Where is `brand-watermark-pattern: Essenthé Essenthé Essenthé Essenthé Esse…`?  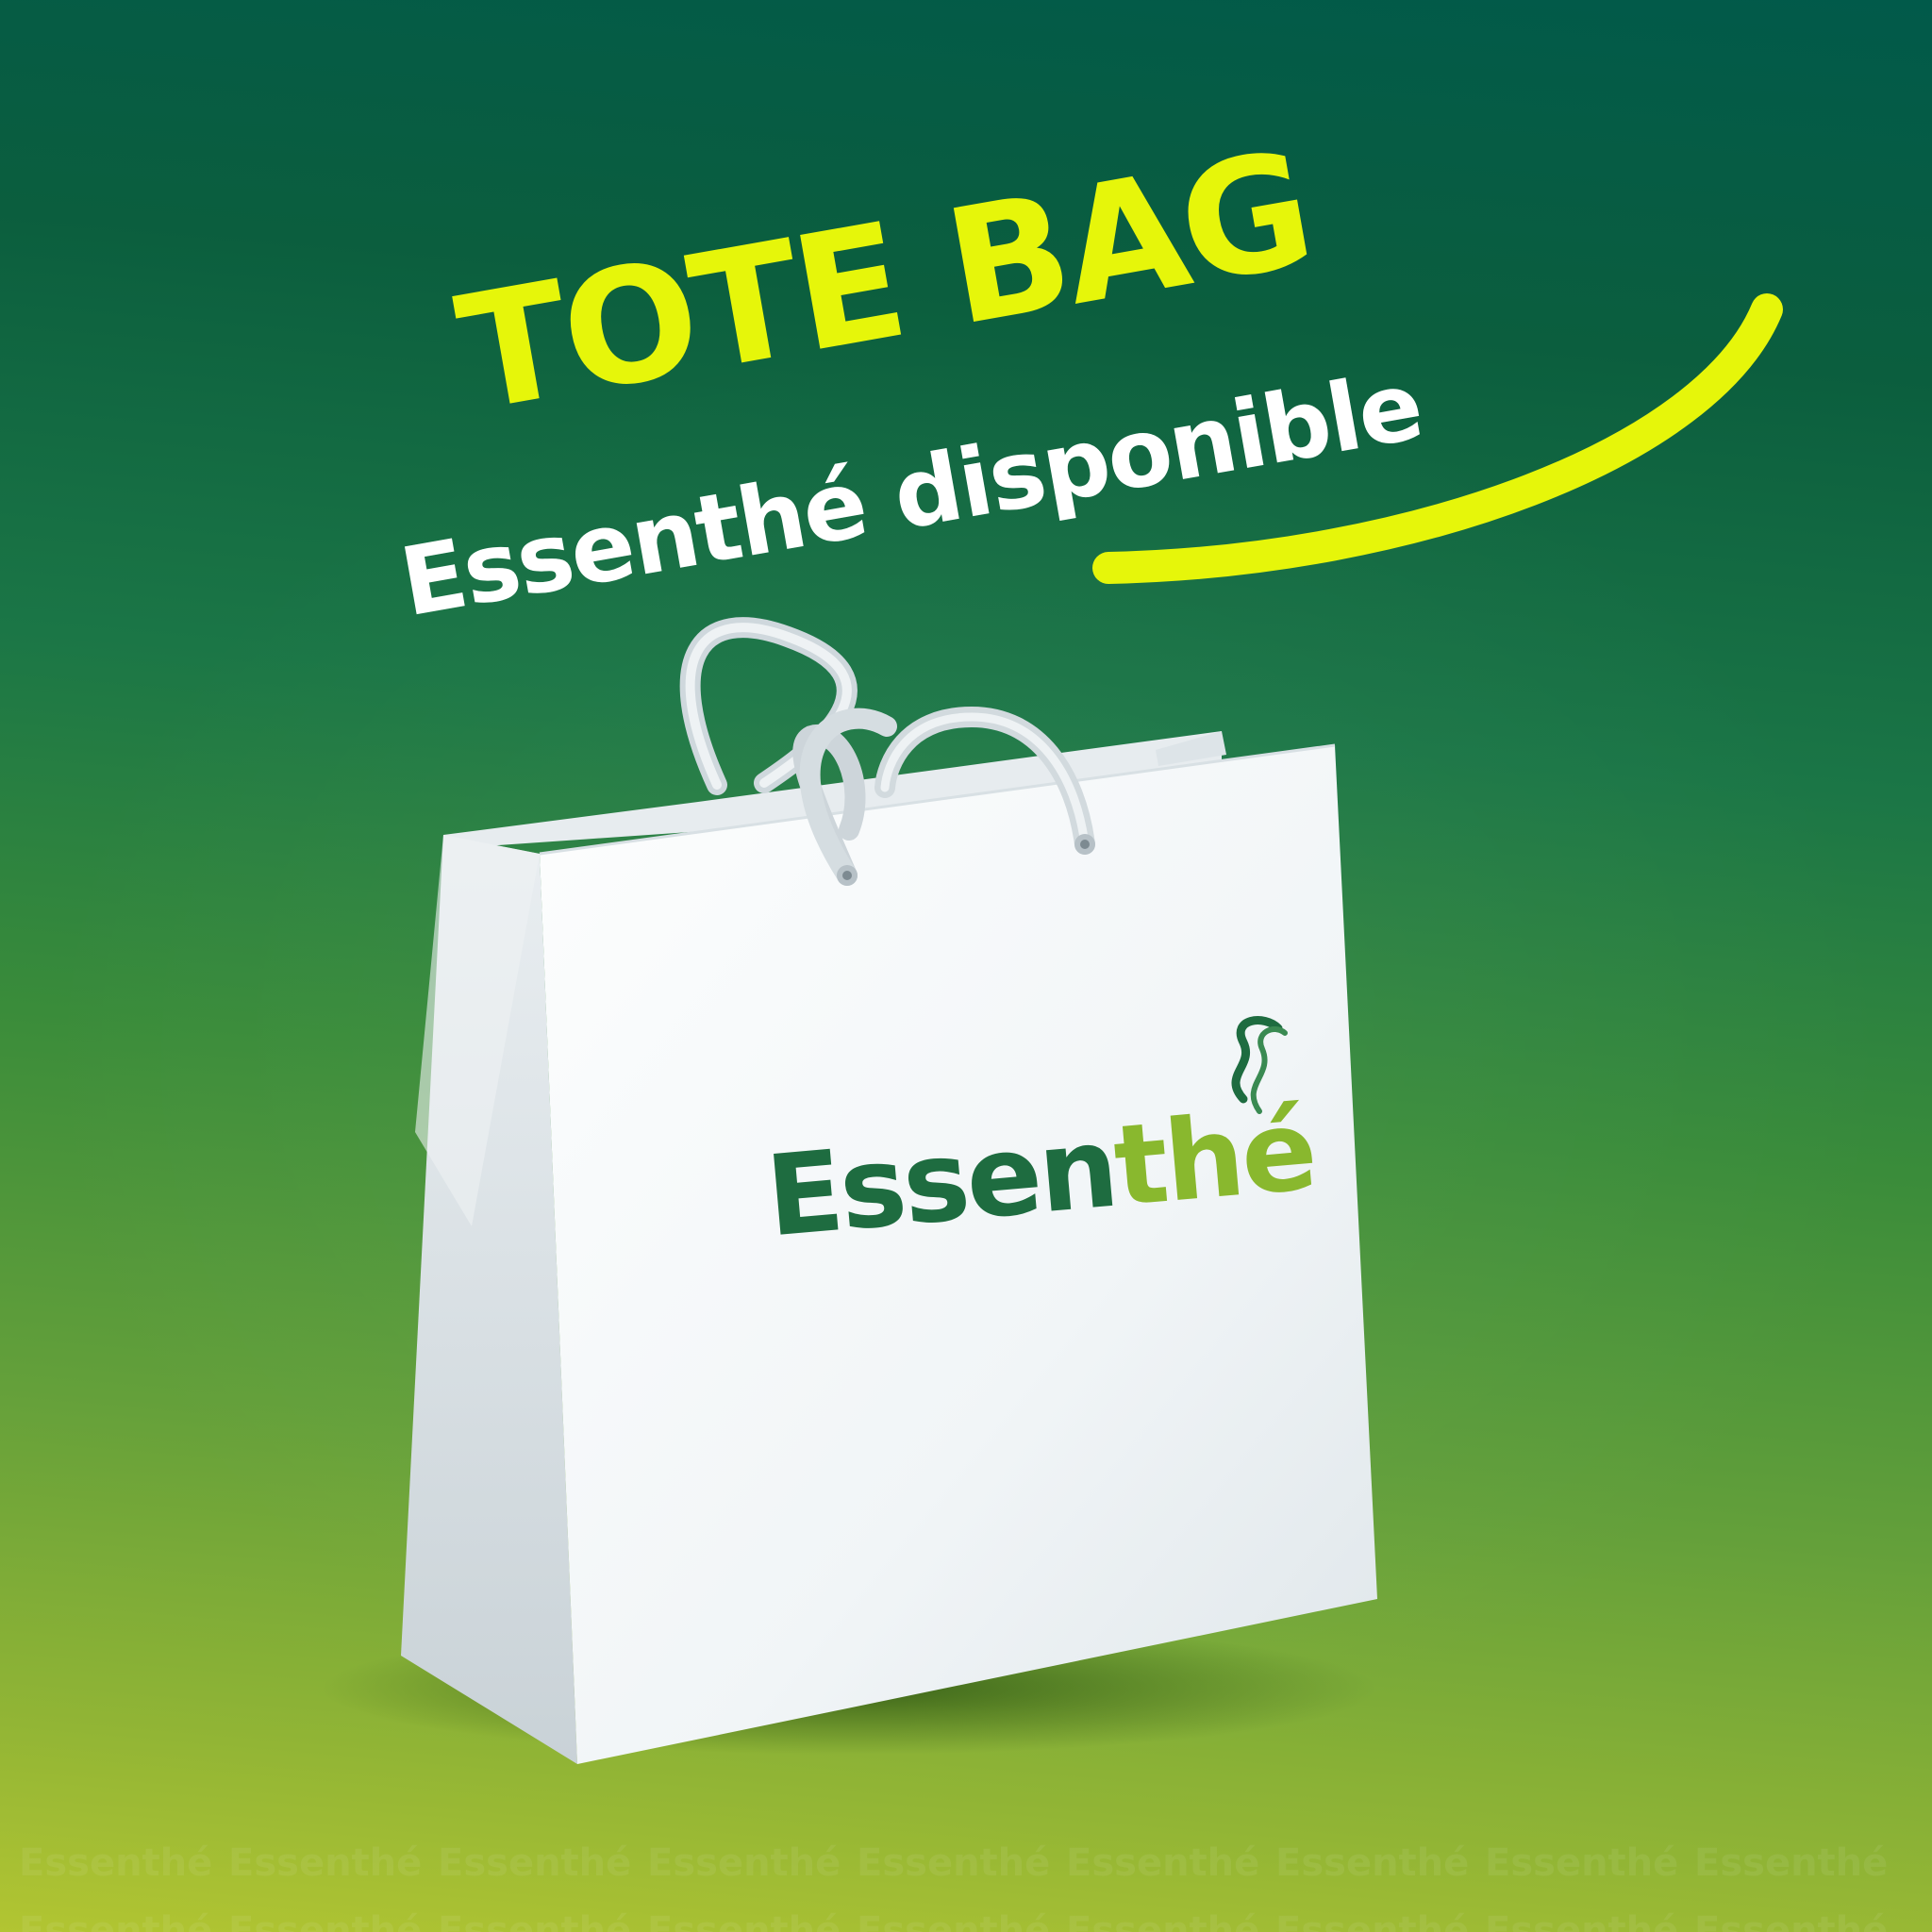
brand-watermark-pattern: Essenthé Essenthé Essenthé Essenthé Esse… is located at coordinates (966, 1878).